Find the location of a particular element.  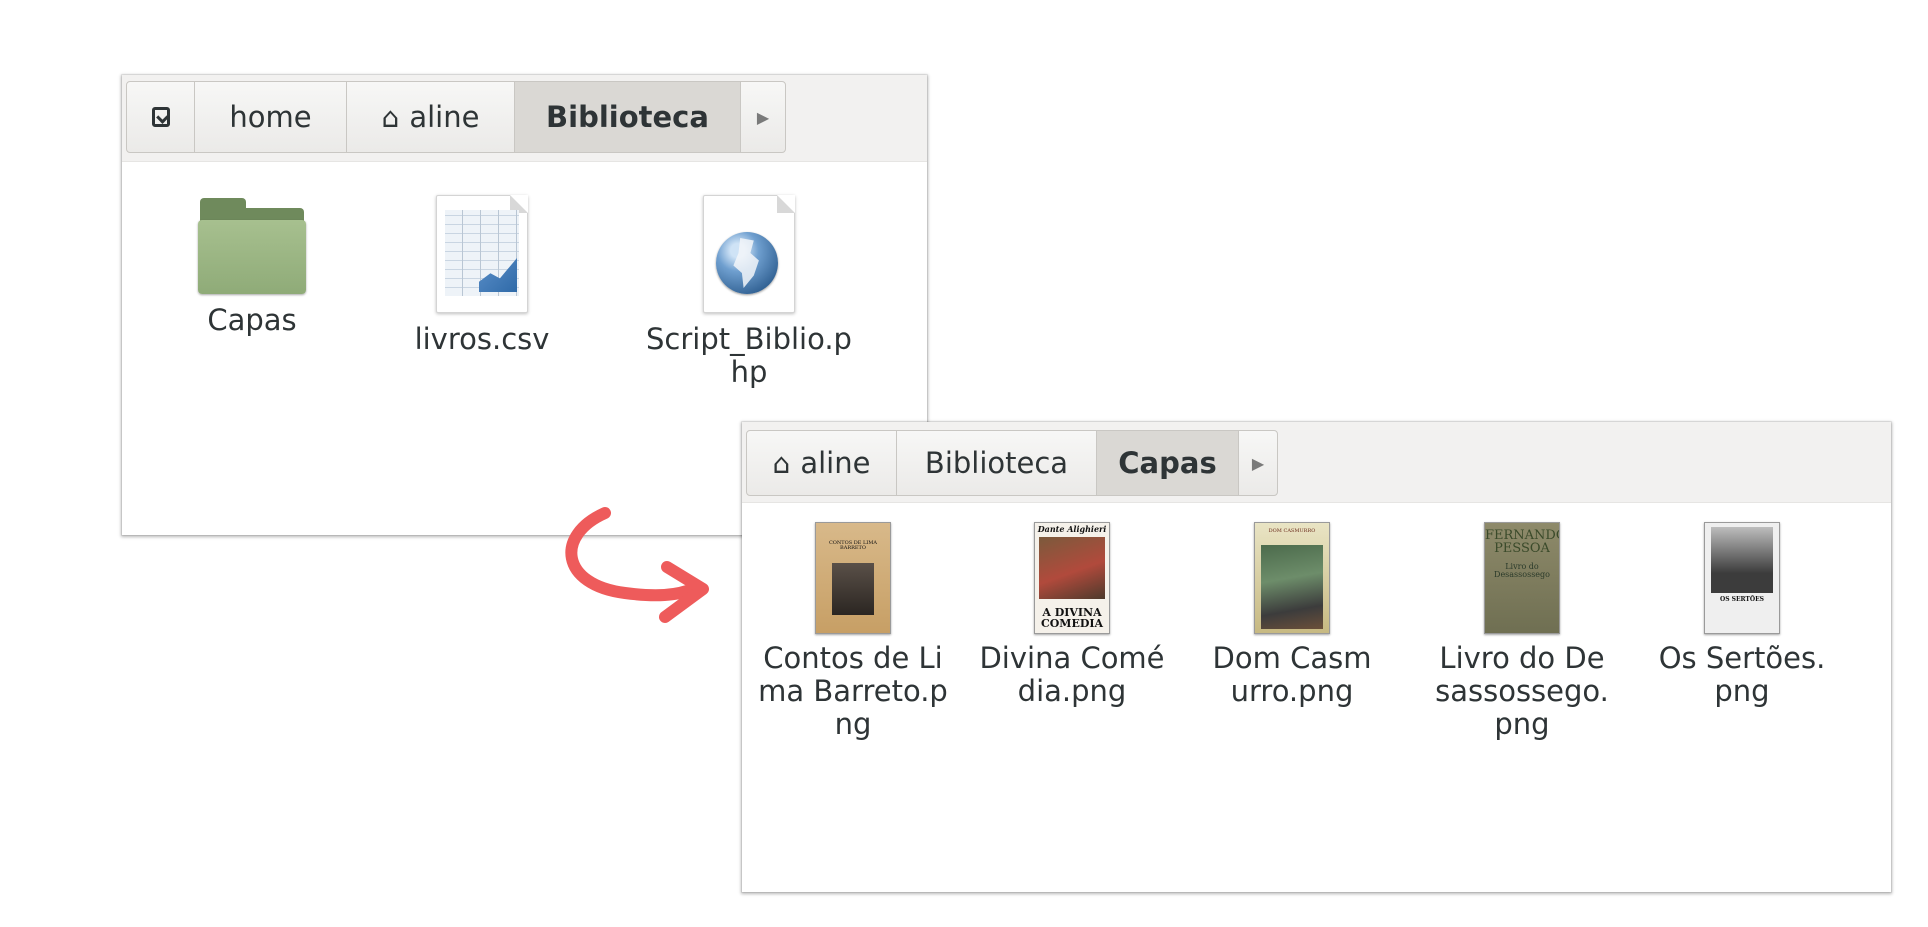

file-name: Contos de Lima Barreto.png is located at coordinates (853, 691).